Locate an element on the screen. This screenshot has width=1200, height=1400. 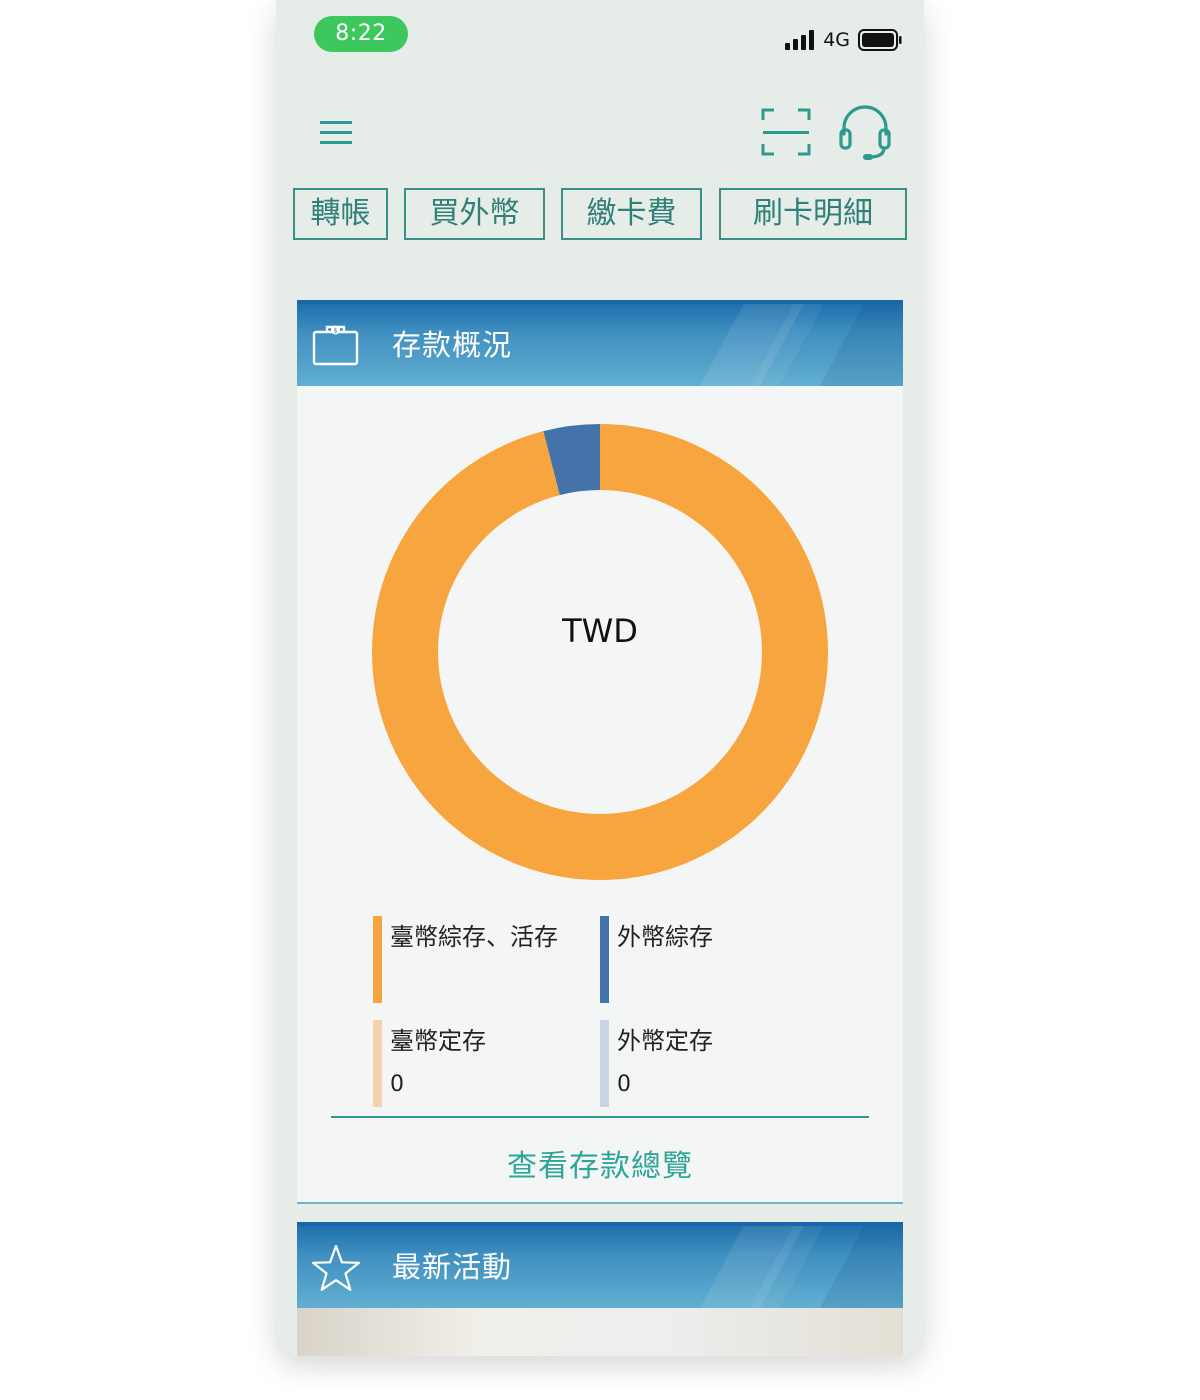
hamburger-menu-icon is located at coordinates (336, 132).